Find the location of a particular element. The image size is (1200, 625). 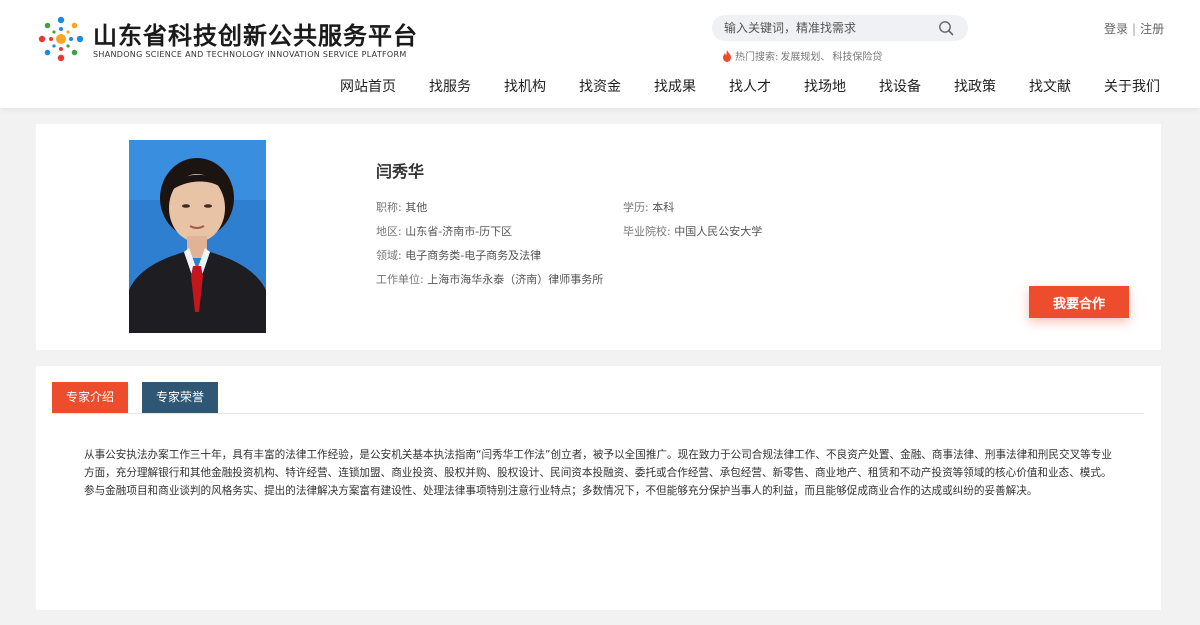

title-field: 职称: 其他 is located at coordinates (401, 207).